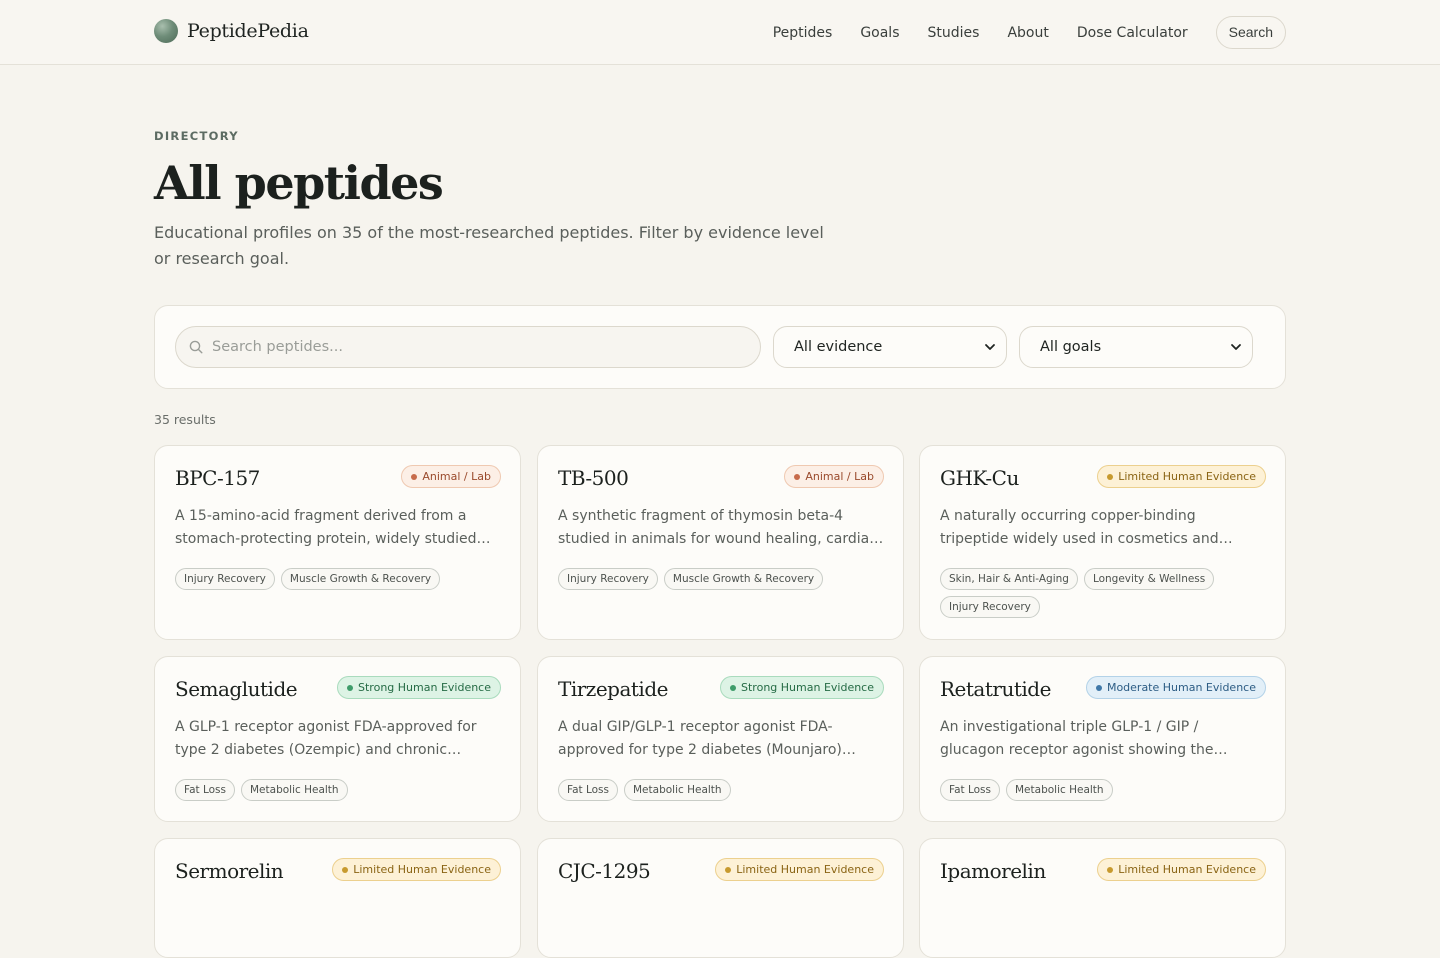 This screenshot has height=958, width=1440. I want to click on search-icon, so click(196, 347).